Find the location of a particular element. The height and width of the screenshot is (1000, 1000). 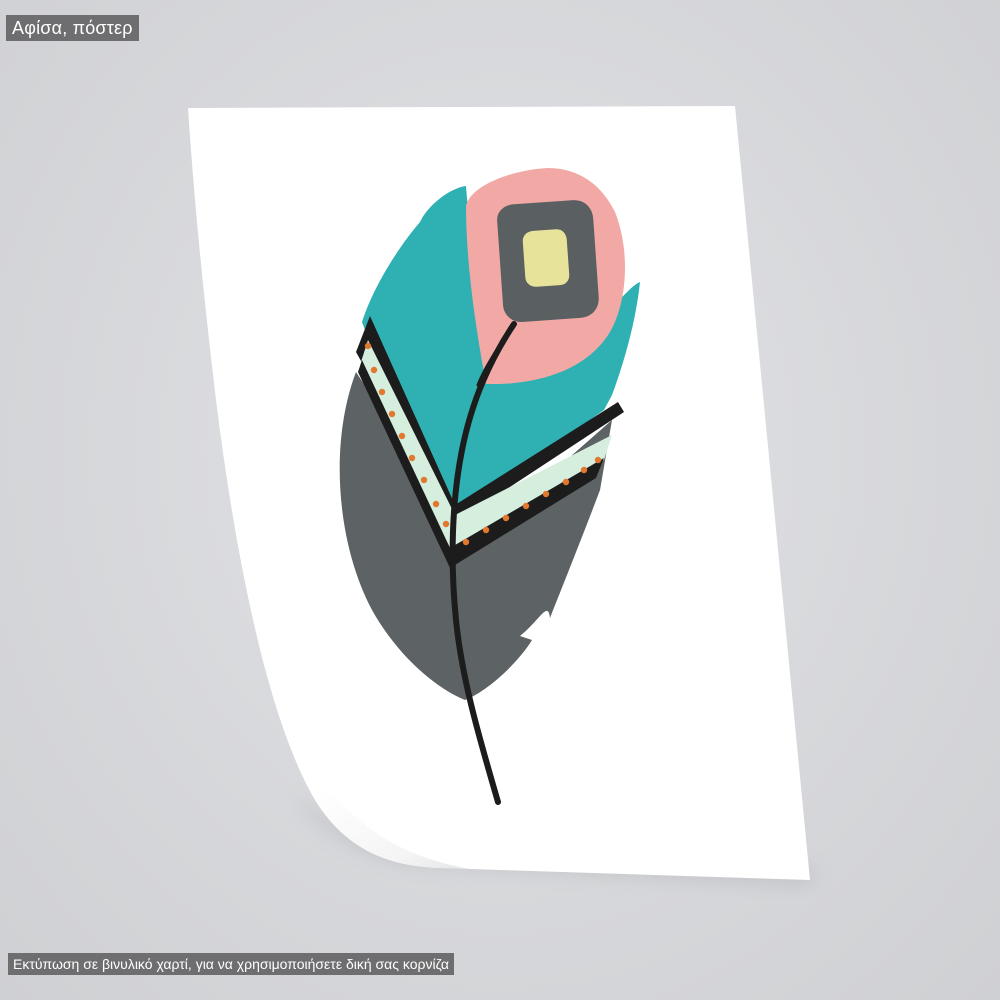

product-type-label: Αφίσα, πόστερ is located at coordinates (72, 28).